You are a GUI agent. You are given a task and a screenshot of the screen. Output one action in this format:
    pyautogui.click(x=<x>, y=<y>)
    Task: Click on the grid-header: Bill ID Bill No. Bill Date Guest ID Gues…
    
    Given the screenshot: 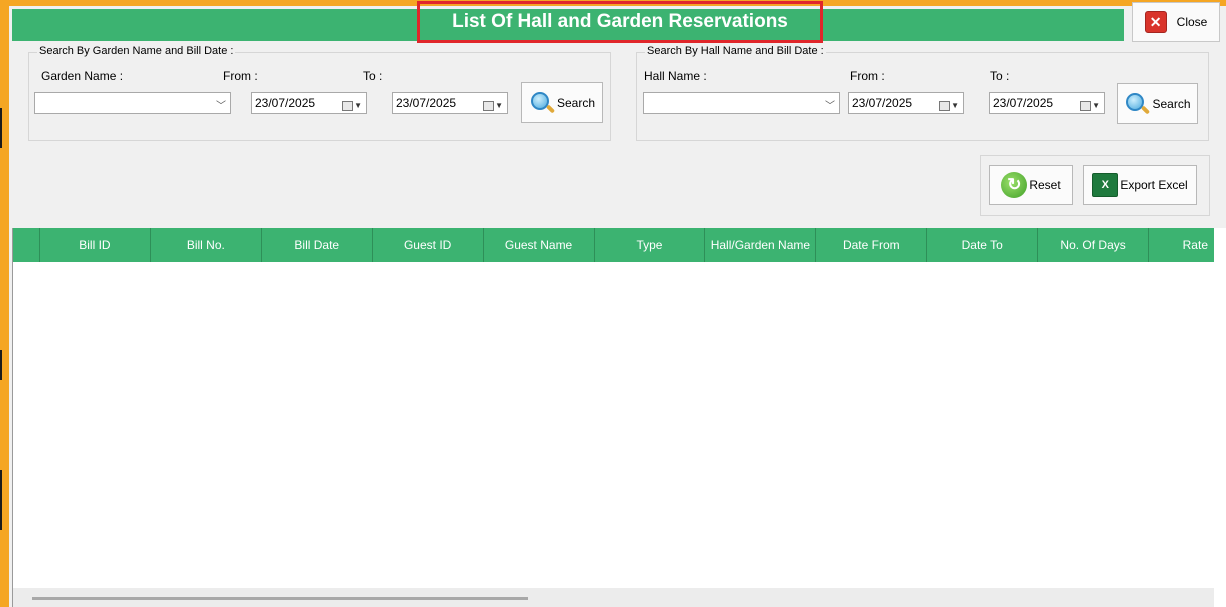 What is the action you would take?
    pyautogui.click(x=613, y=245)
    